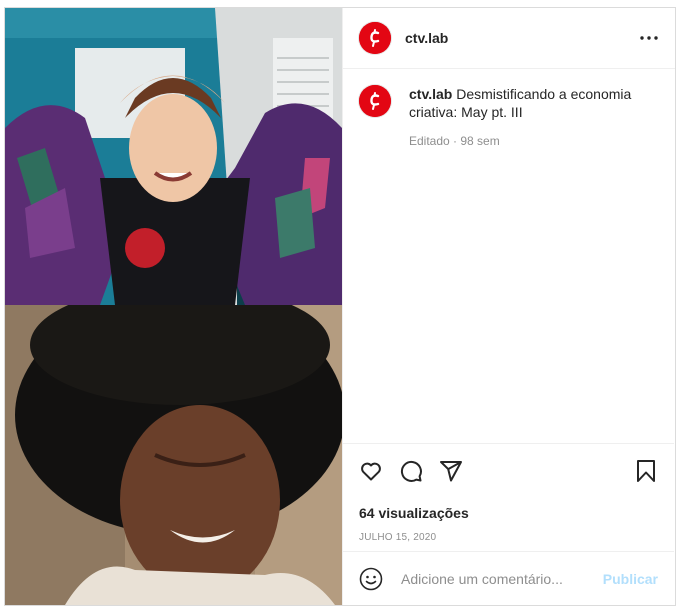 The image size is (683, 611). I want to click on caption-avatar, so click(375, 101).